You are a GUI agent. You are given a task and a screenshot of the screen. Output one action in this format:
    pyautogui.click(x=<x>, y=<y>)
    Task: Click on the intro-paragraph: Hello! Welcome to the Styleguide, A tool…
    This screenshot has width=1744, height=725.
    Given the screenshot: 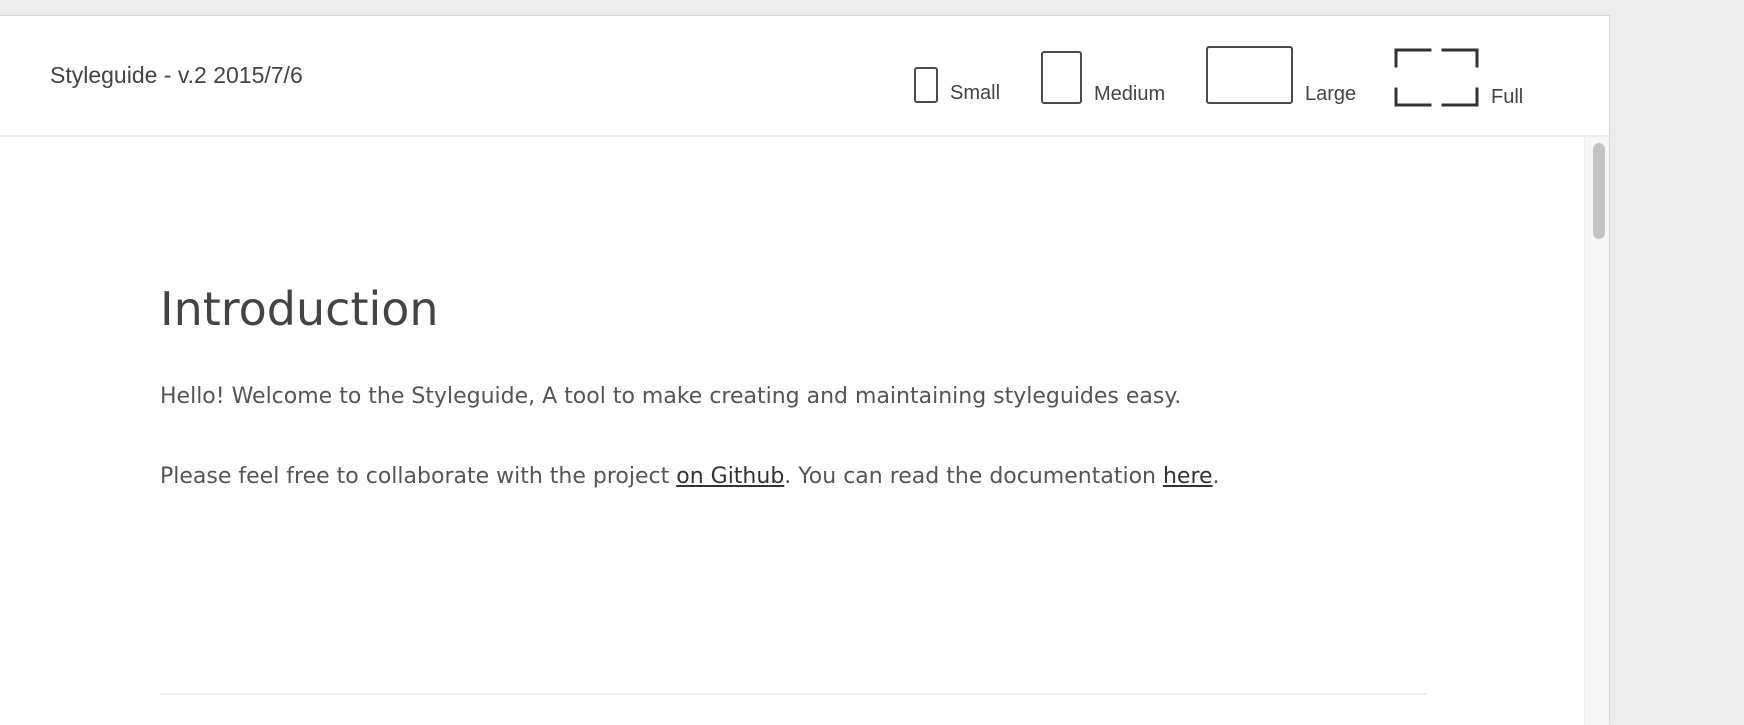 What is the action you would take?
    pyautogui.click(x=671, y=396)
    